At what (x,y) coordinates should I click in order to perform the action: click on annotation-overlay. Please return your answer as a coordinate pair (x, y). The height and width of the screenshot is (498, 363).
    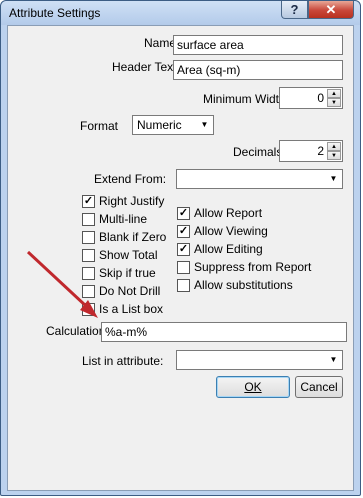
    Looking at the image, I should click on (62, 284).